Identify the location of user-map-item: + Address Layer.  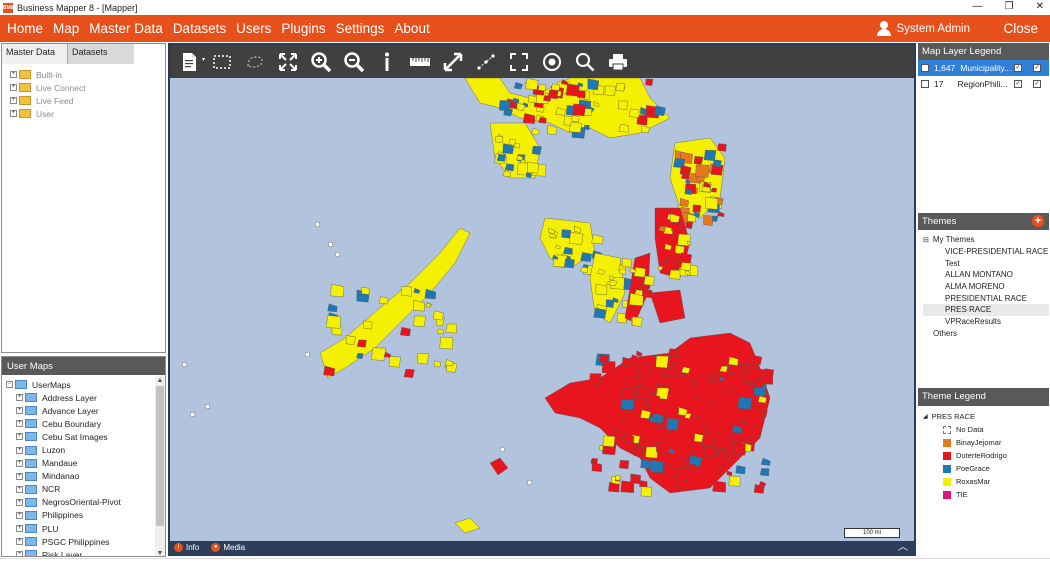
(81, 397).